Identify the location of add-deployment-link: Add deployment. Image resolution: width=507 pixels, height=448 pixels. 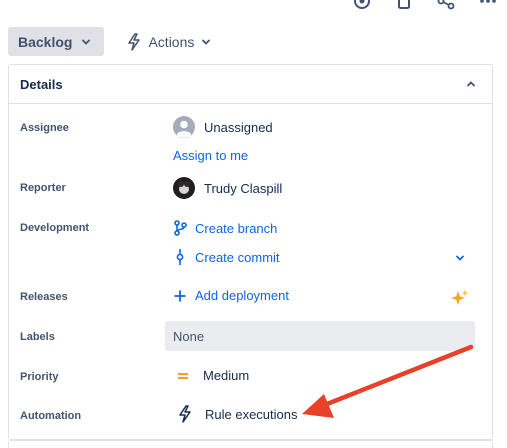
(231, 295).